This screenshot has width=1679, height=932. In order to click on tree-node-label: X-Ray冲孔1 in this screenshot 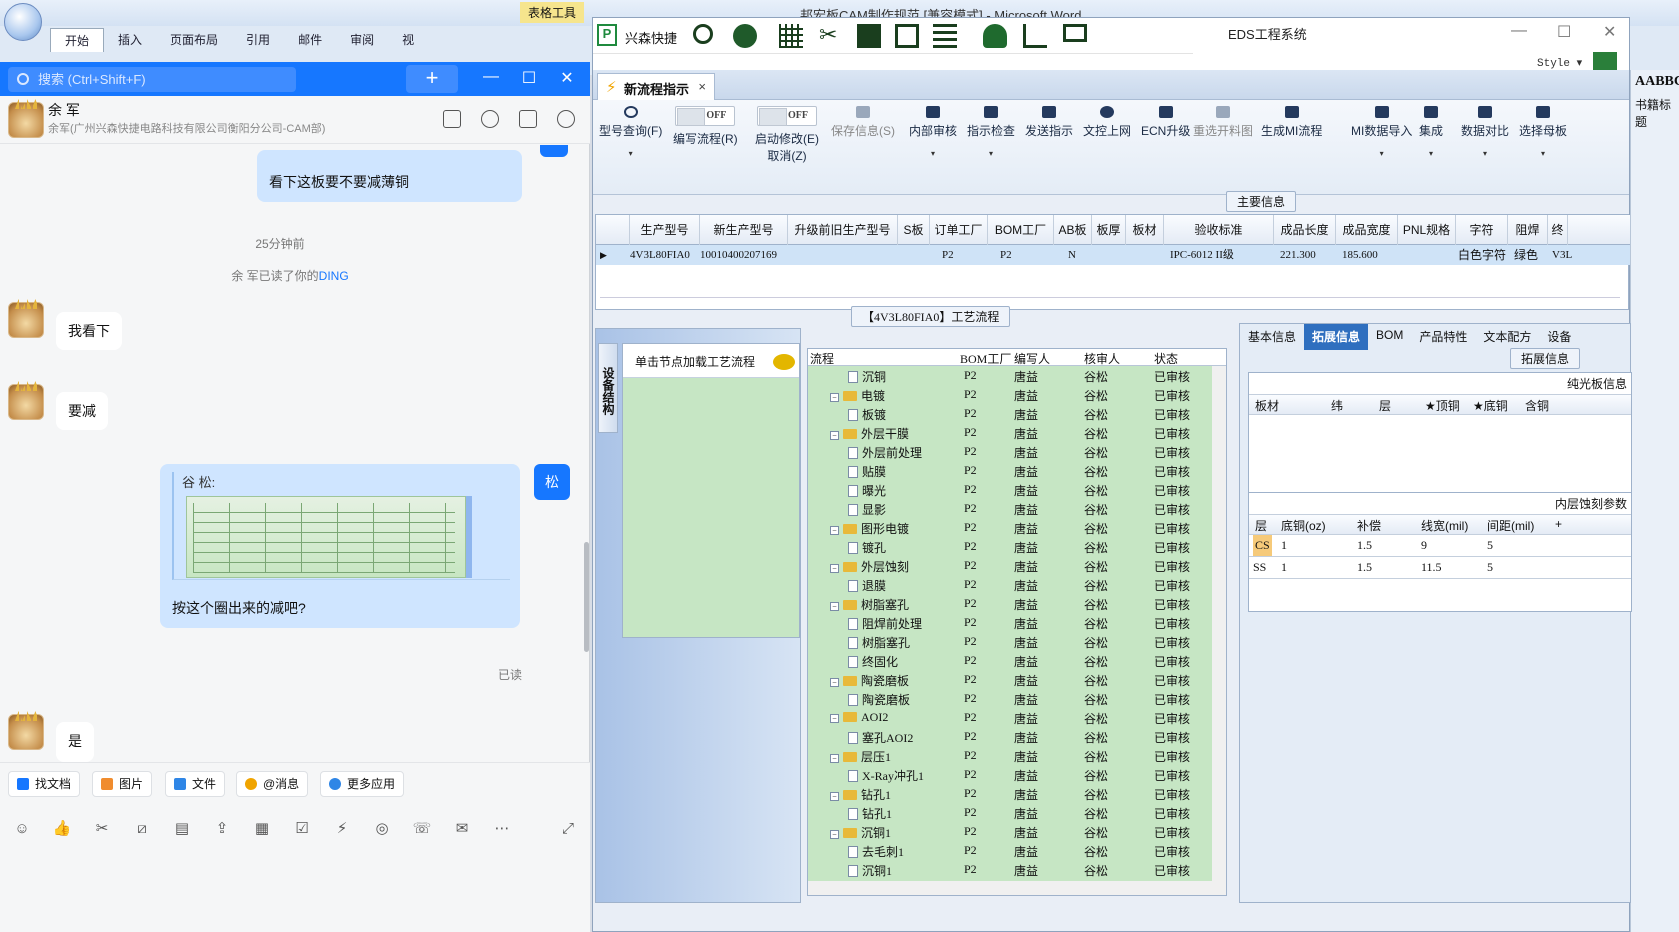, I will do `click(886, 775)`.